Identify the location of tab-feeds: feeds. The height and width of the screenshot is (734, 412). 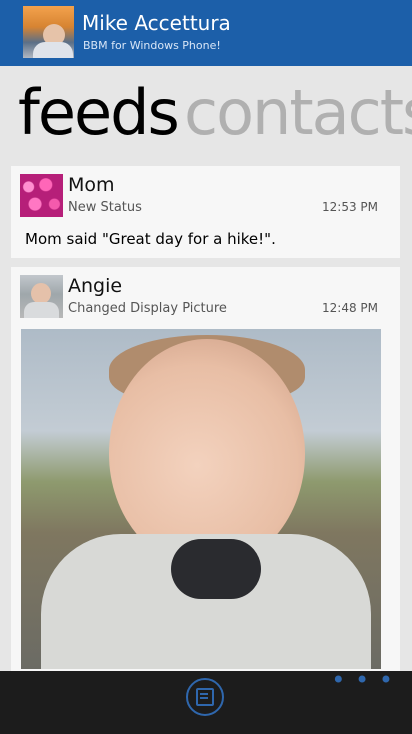
(99, 112).